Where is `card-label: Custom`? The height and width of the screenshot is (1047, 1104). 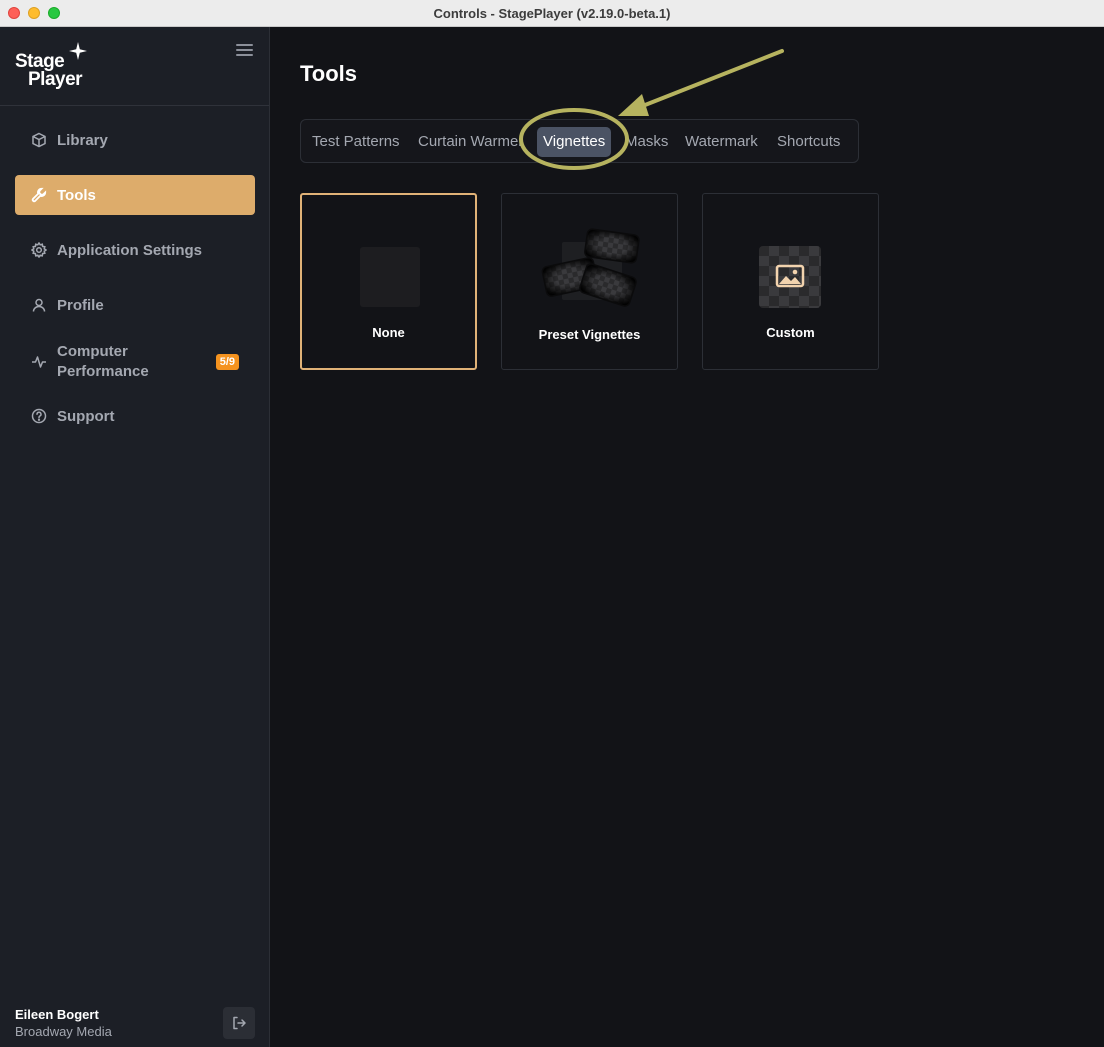
card-label: Custom is located at coordinates (790, 332).